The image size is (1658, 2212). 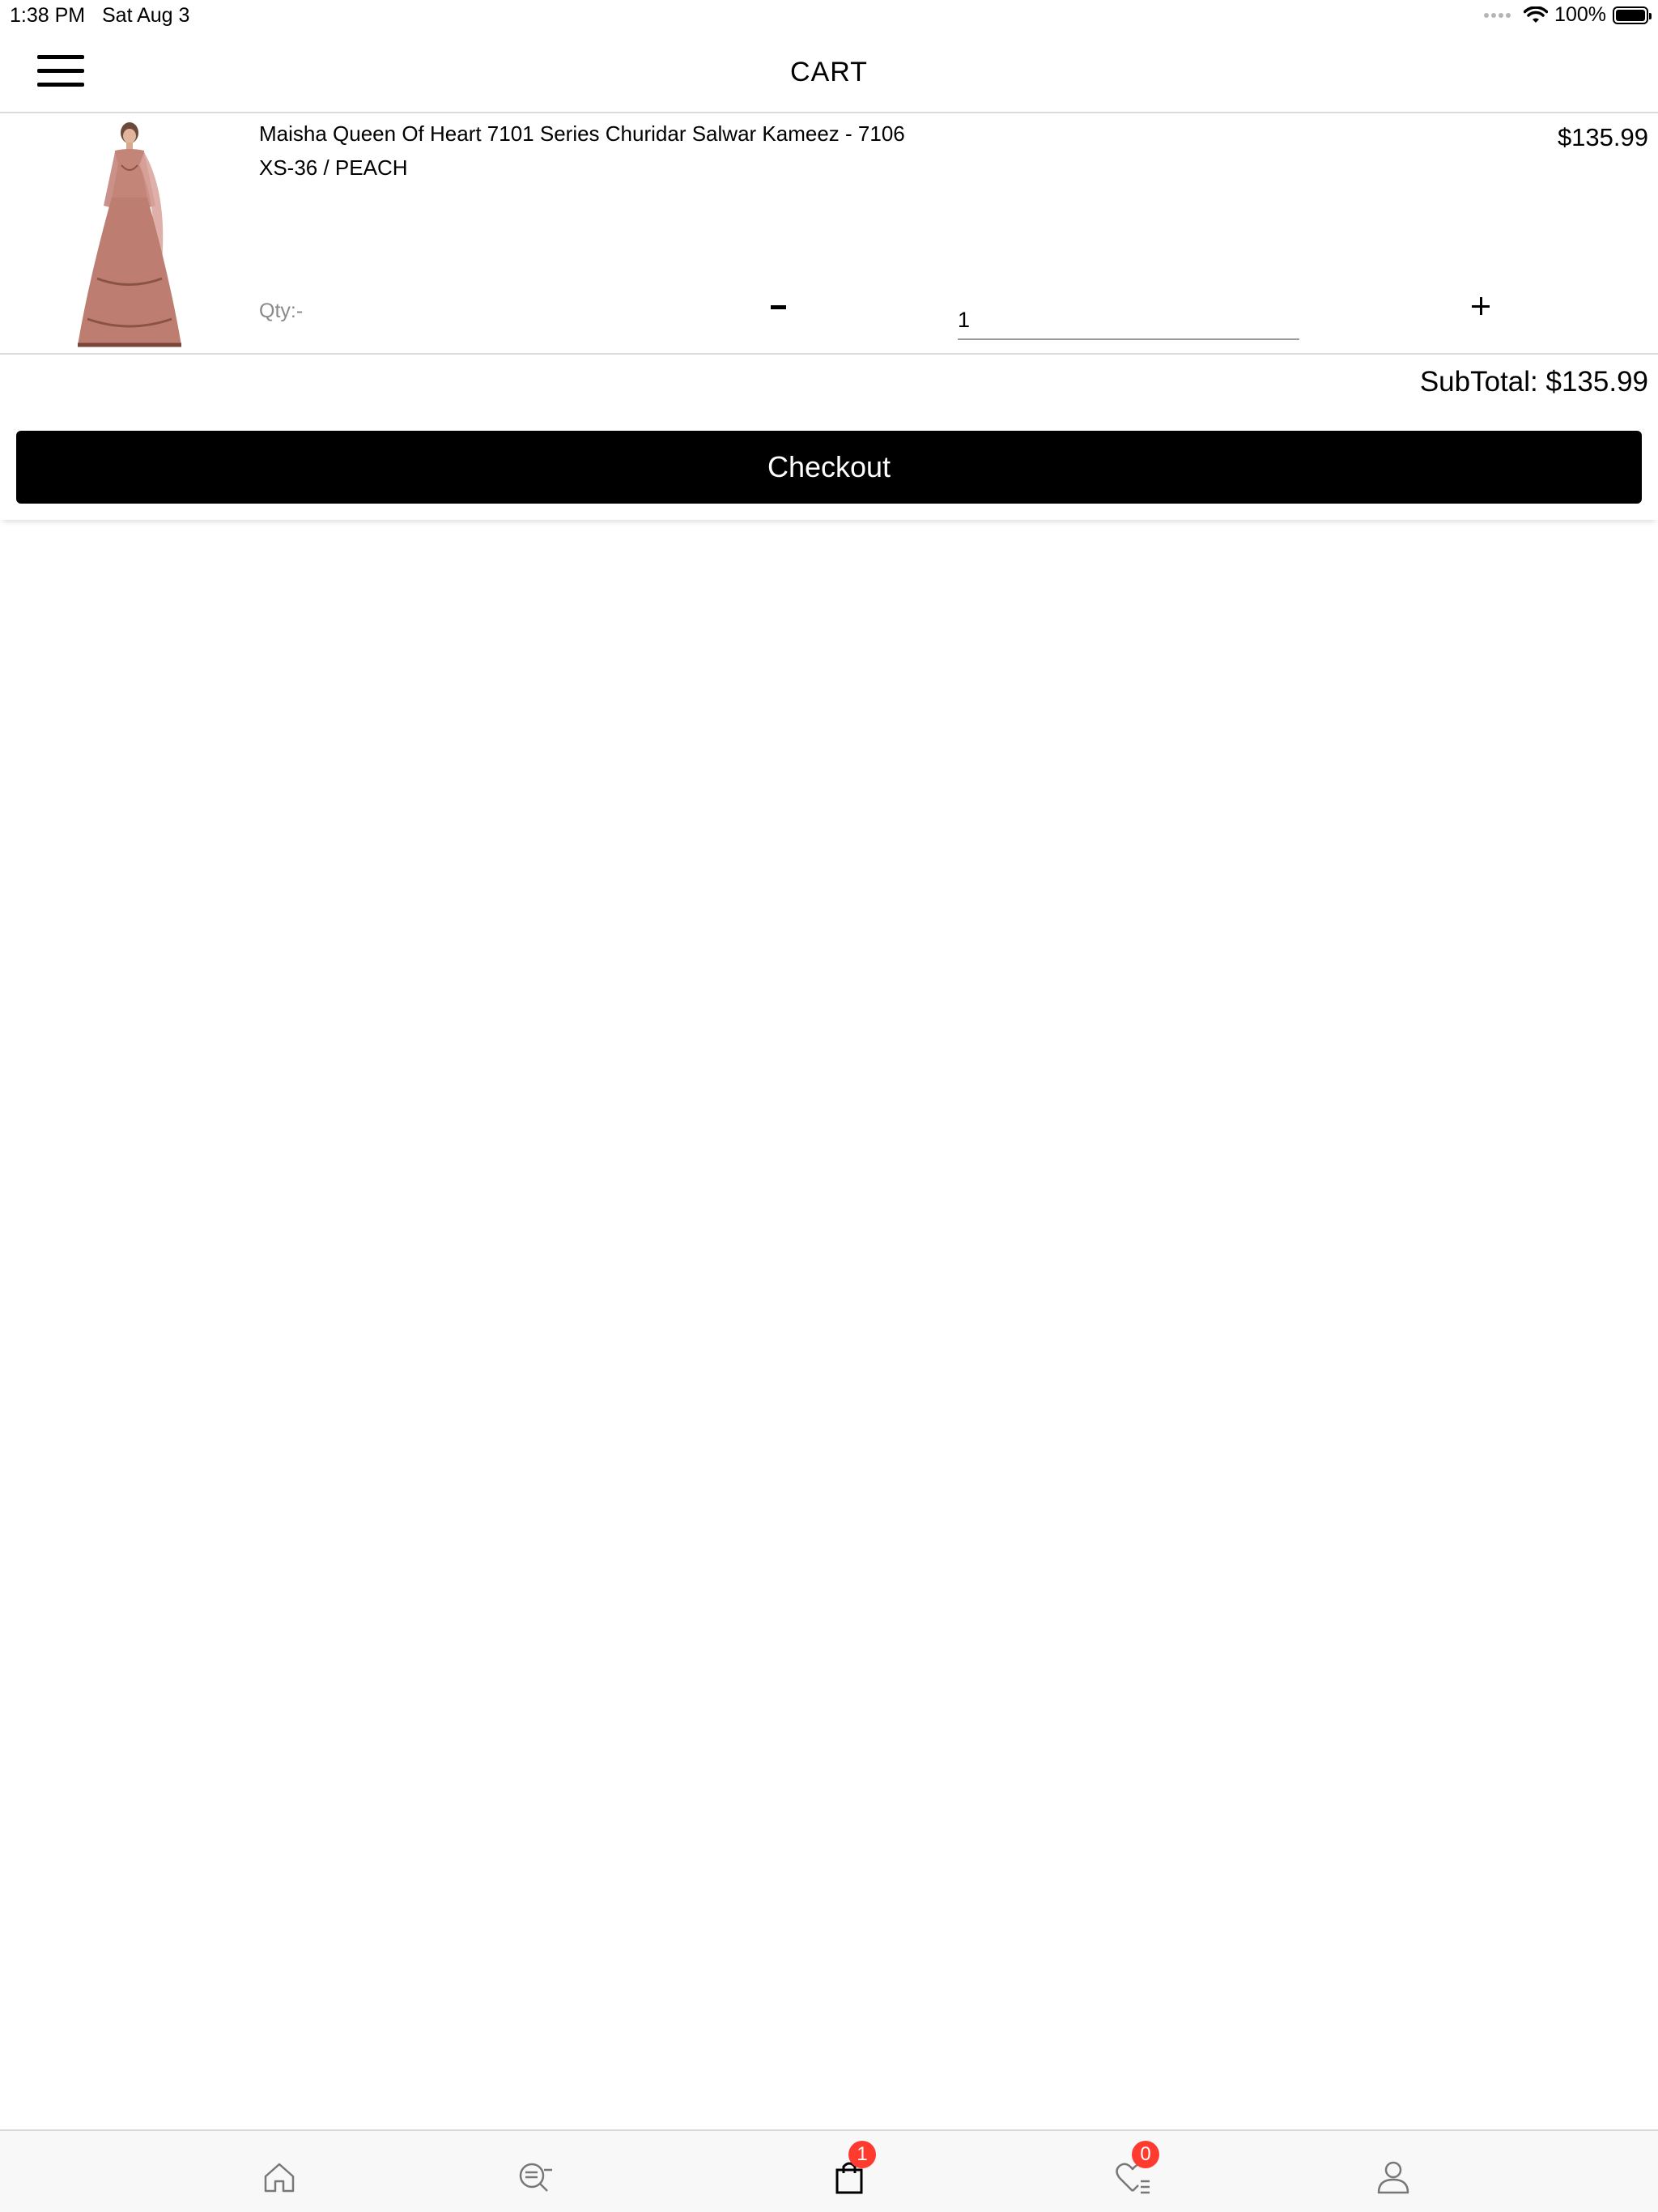 I want to click on status-date: Sat Aug 3, so click(x=146, y=16).